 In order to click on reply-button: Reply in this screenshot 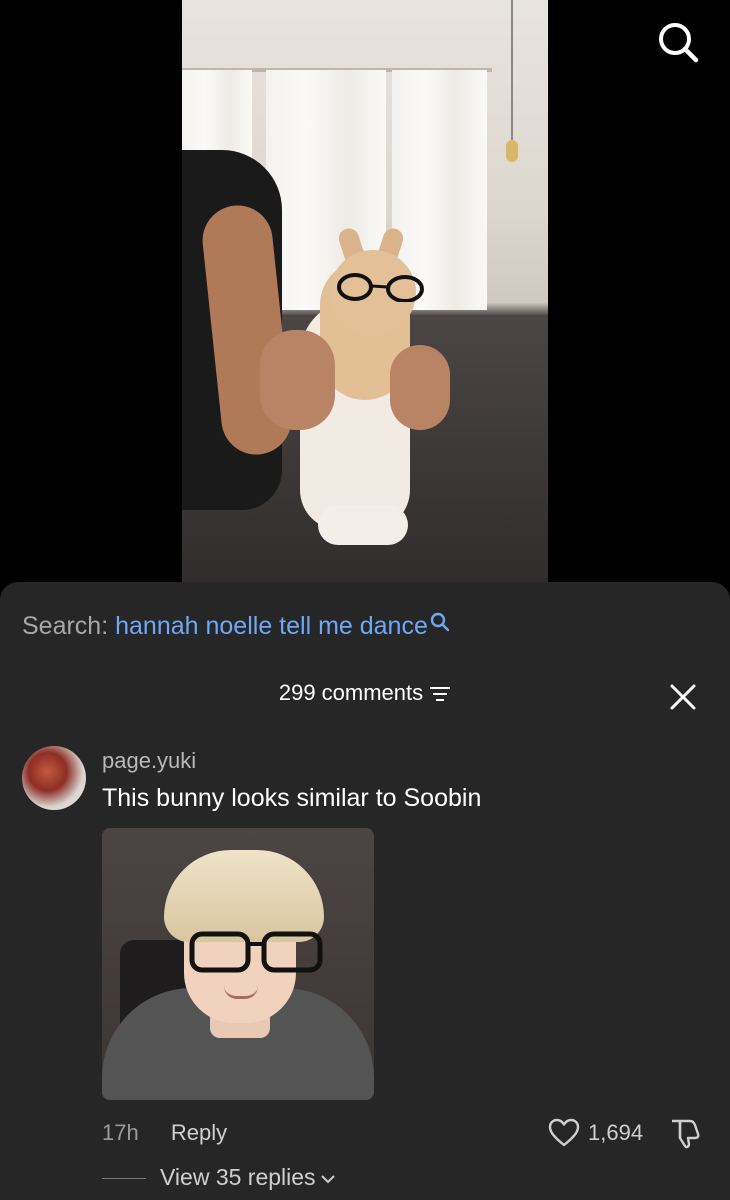, I will do `click(199, 1132)`.